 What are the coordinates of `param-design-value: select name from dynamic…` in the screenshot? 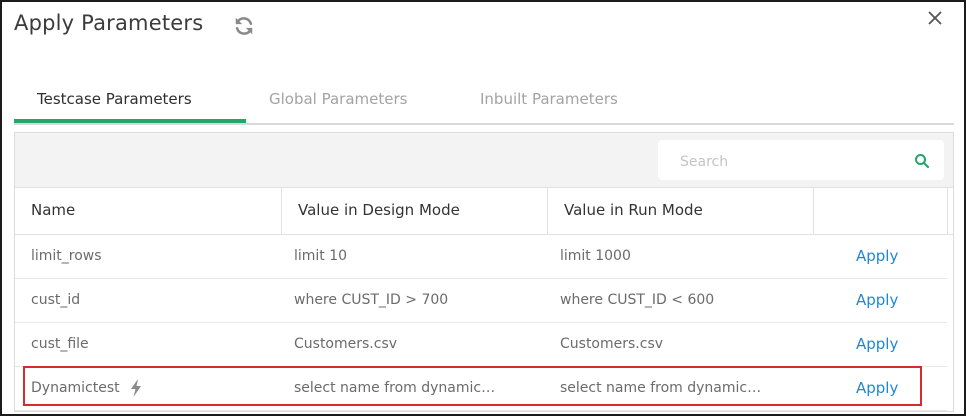 It's located at (395, 388).